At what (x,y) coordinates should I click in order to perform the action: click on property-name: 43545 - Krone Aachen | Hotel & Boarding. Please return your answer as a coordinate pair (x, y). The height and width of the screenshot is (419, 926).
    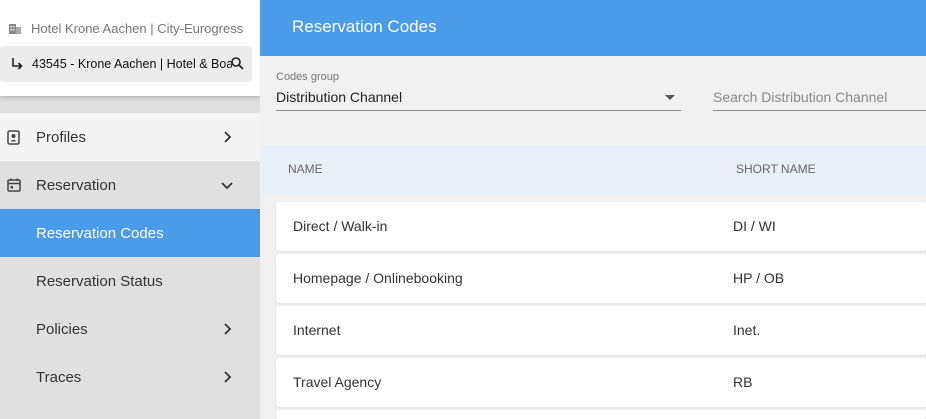
    Looking at the image, I should click on (132, 64).